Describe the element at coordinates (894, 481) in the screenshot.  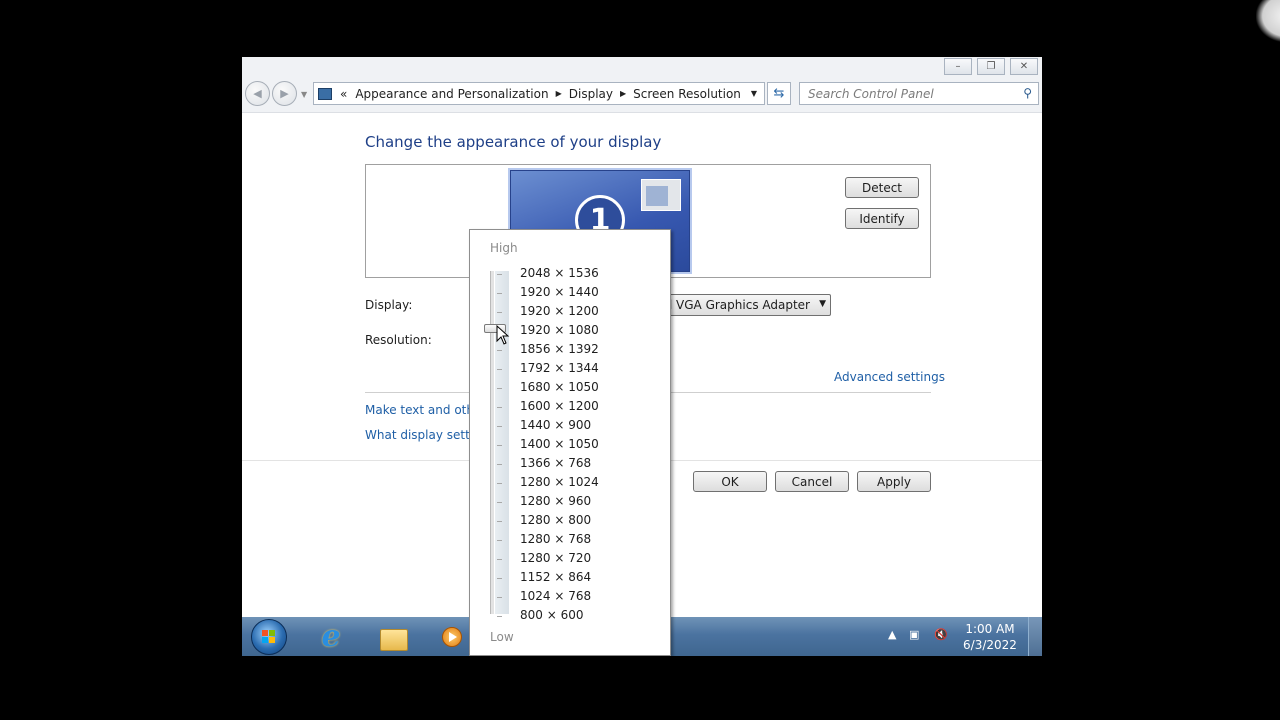
I see `apply-button: Apply` at that location.